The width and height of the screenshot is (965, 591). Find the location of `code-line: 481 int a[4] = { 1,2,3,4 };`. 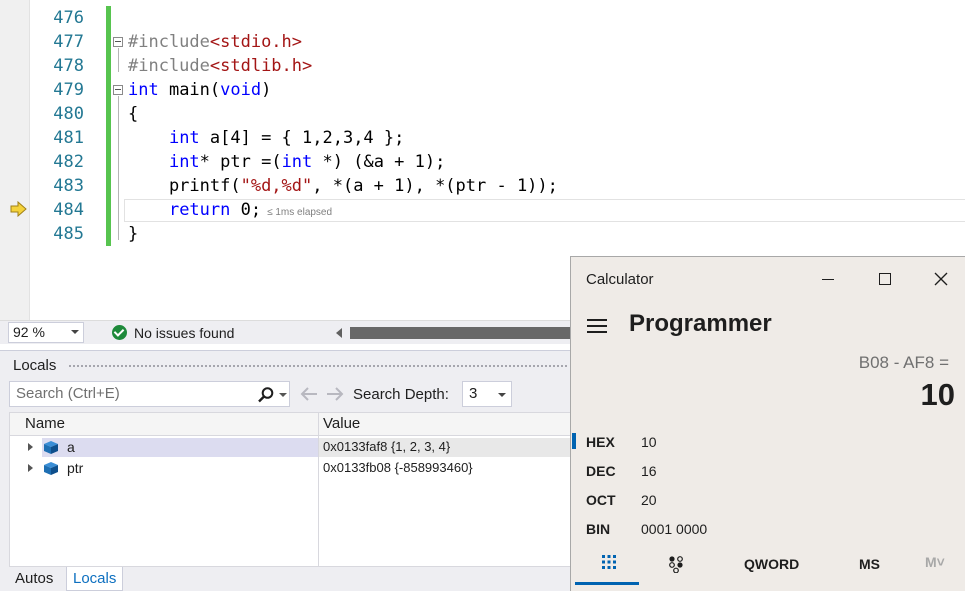

code-line: 481 int a[4] = { 1,2,3,4 }; is located at coordinates (482, 138).